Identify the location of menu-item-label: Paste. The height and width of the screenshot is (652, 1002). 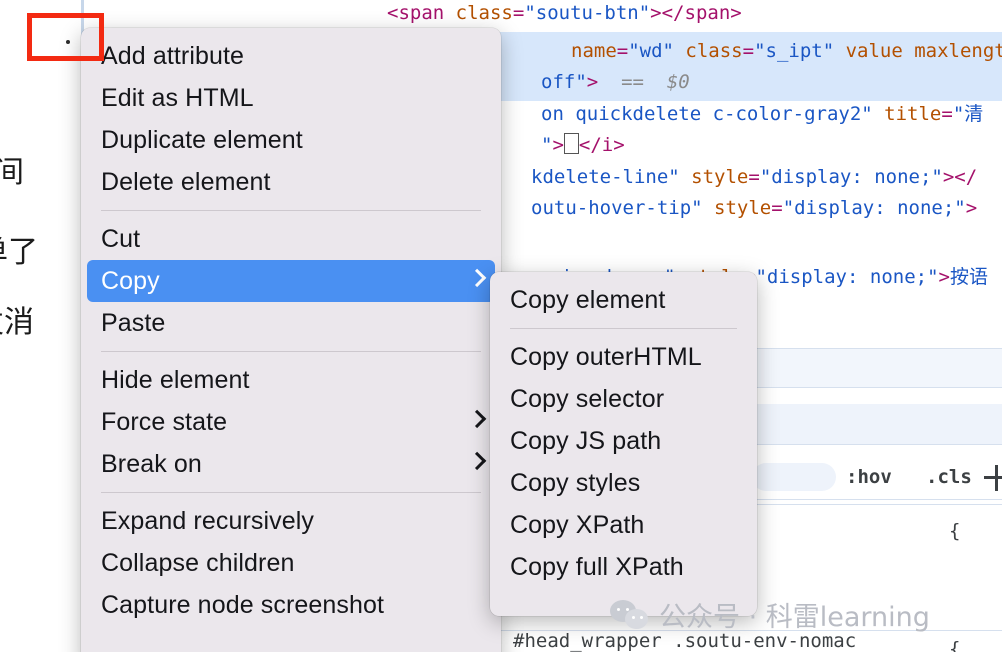
(133, 323).